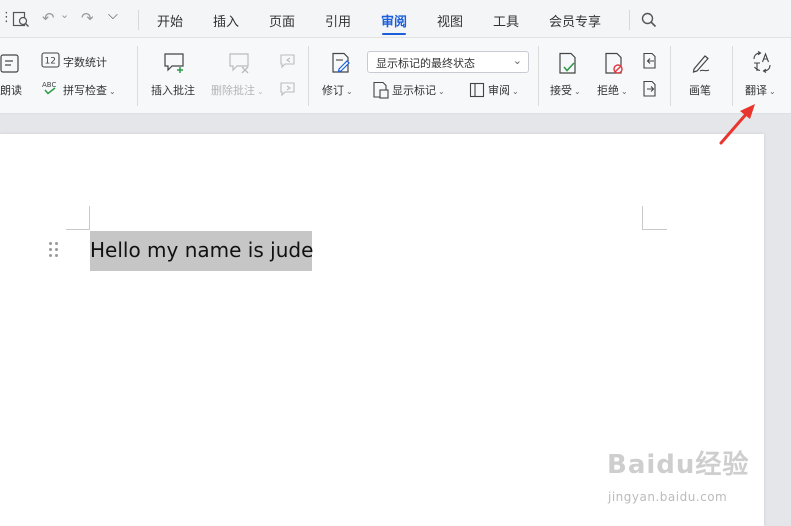 The image size is (791, 526). What do you see at coordinates (338, 20) in the screenshot?
I see `tab-references: 引用` at bounding box center [338, 20].